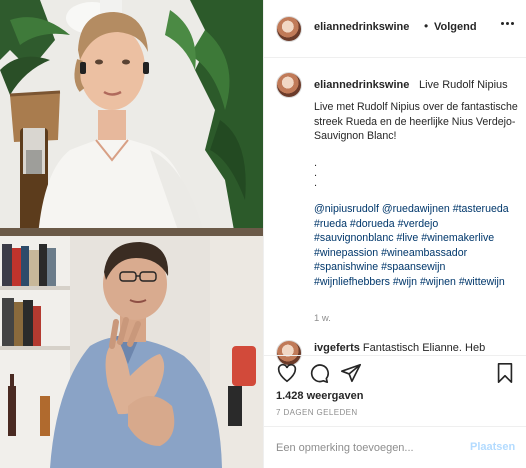 The width and height of the screenshot is (526, 468). Describe the element at coordinates (505, 373) in the screenshot. I see `bookmark-icon` at that location.